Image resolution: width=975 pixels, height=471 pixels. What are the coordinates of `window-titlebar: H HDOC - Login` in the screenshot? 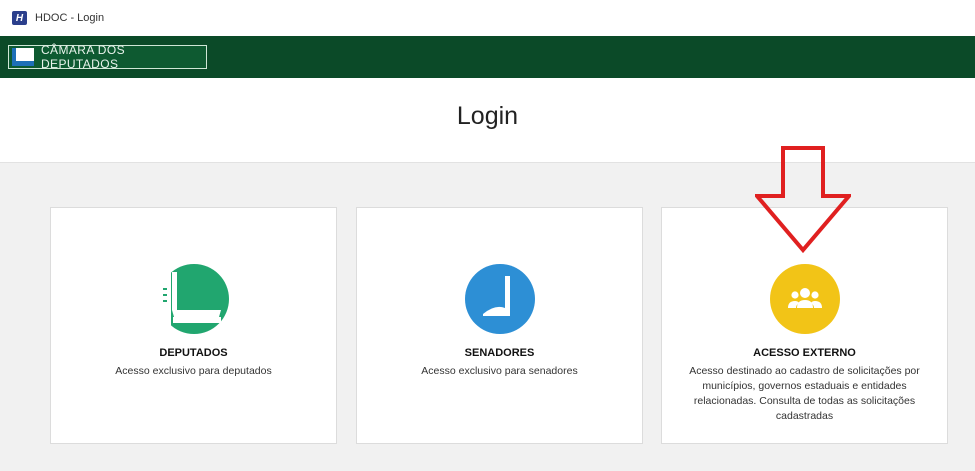 It's located at (487, 18).